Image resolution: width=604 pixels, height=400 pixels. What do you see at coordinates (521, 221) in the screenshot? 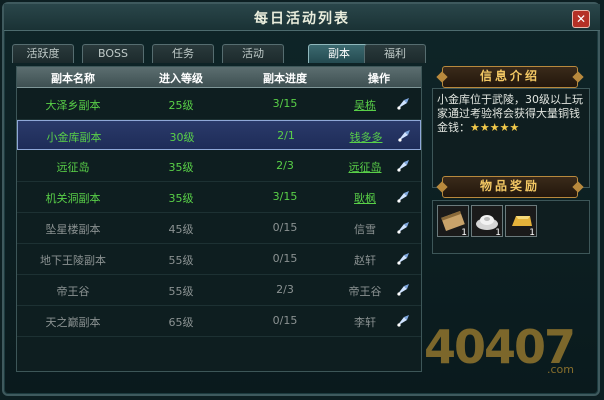
I see `gold-bar-icon: 1` at bounding box center [521, 221].